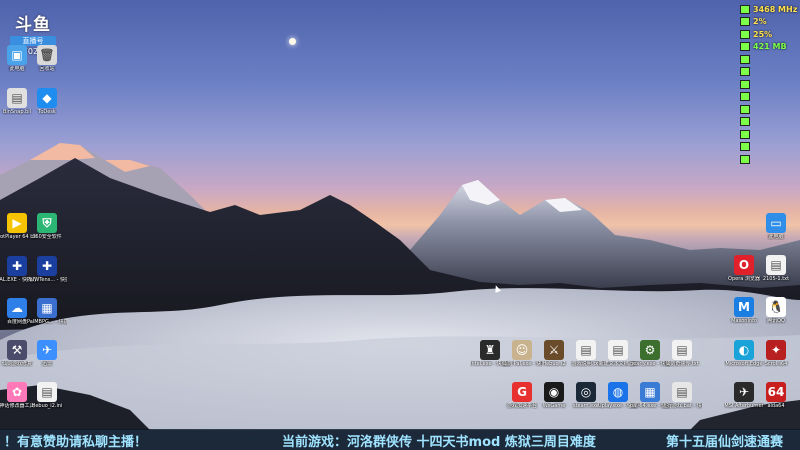  Describe the element at coordinates (47, 322) in the screenshot. I see `desktop-icon-label: PalMBPG... - 快捷方式` at that location.